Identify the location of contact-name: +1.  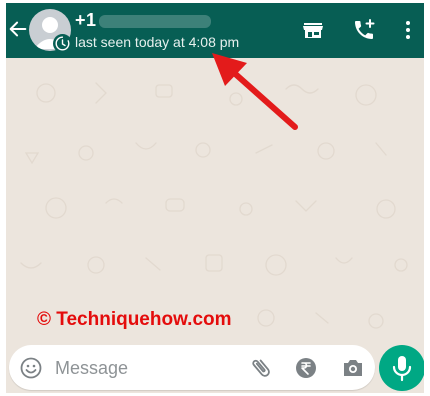
(86, 20).